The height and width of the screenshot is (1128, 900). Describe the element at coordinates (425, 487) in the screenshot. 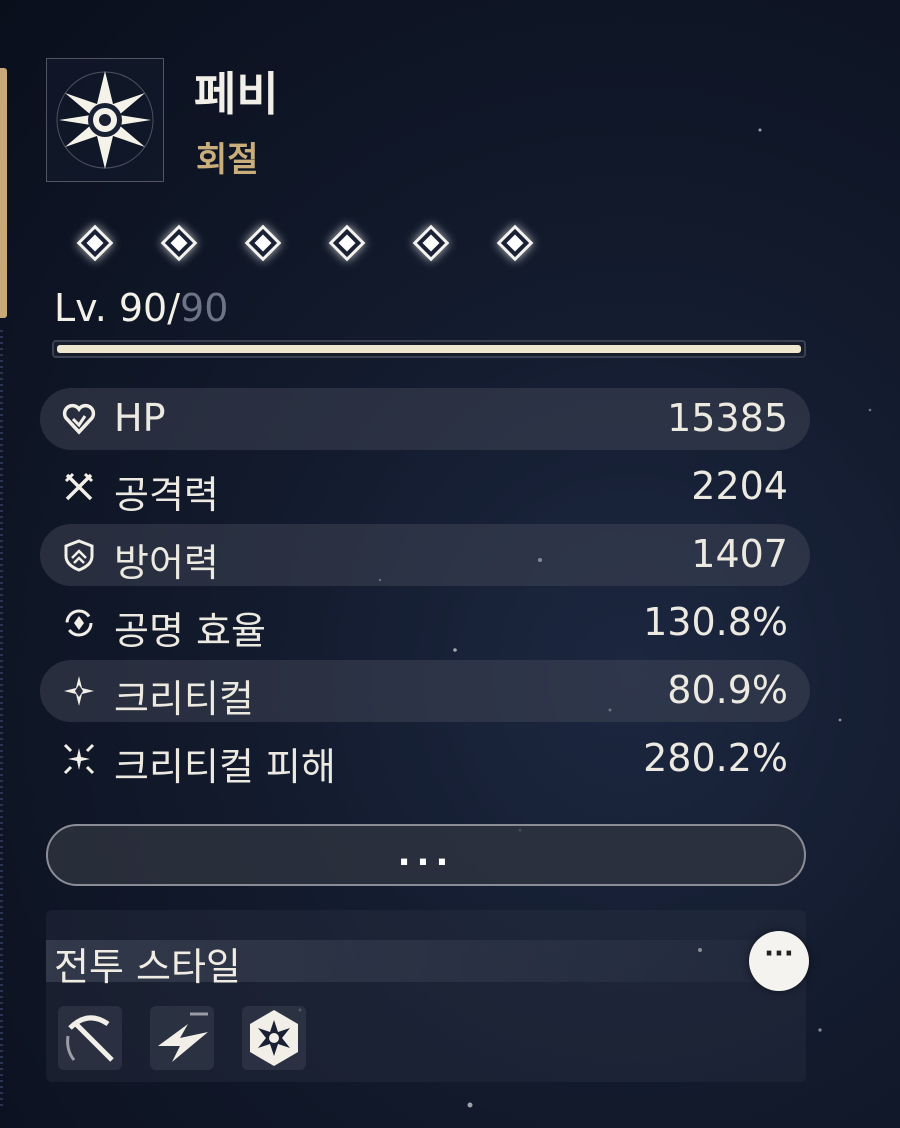

I see `stat-row-attack: 공격력 2204` at that location.